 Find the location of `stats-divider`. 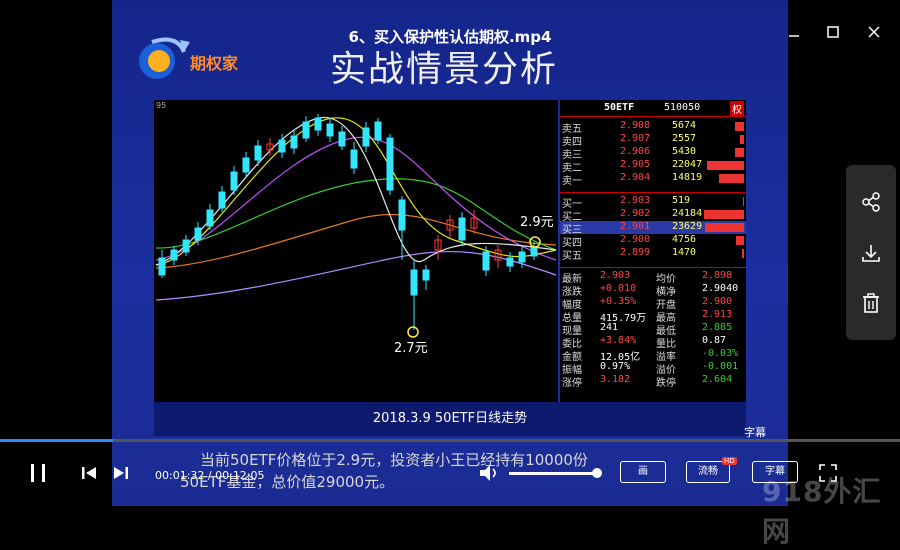

stats-divider is located at coordinates (653, 267).